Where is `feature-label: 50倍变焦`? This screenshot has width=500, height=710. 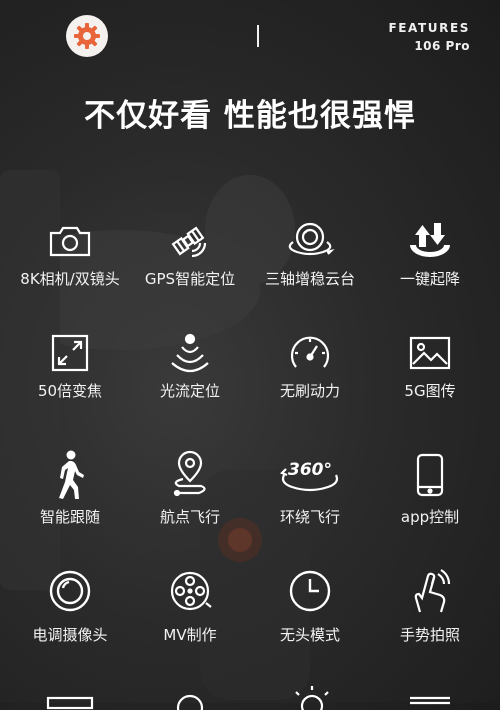 feature-label: 50倍变焦 is located at coordinates (70, 391).